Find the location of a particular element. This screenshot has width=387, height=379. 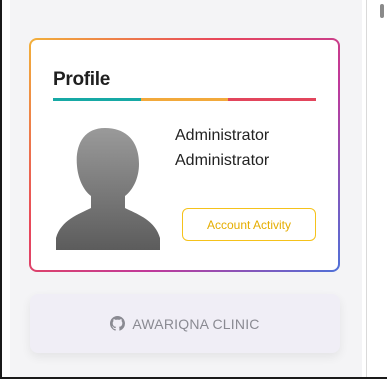

clinic-label: AWARIQNA CLINIC is located at coordinates (196, 323).